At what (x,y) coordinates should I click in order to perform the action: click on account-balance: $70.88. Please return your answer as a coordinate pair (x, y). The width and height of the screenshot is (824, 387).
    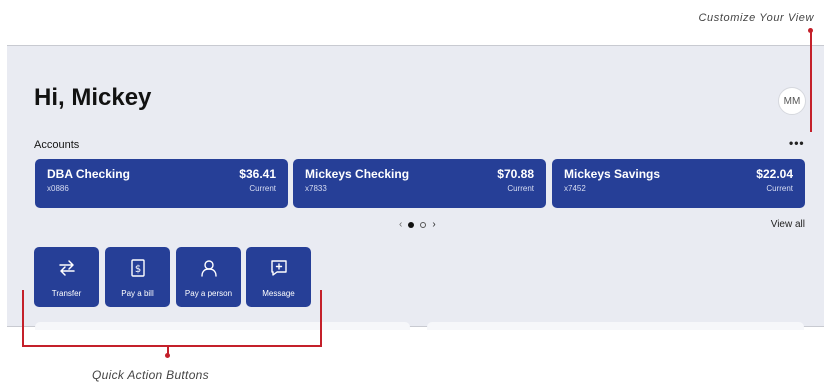
    Looking at the image, I should click on (515, 174).